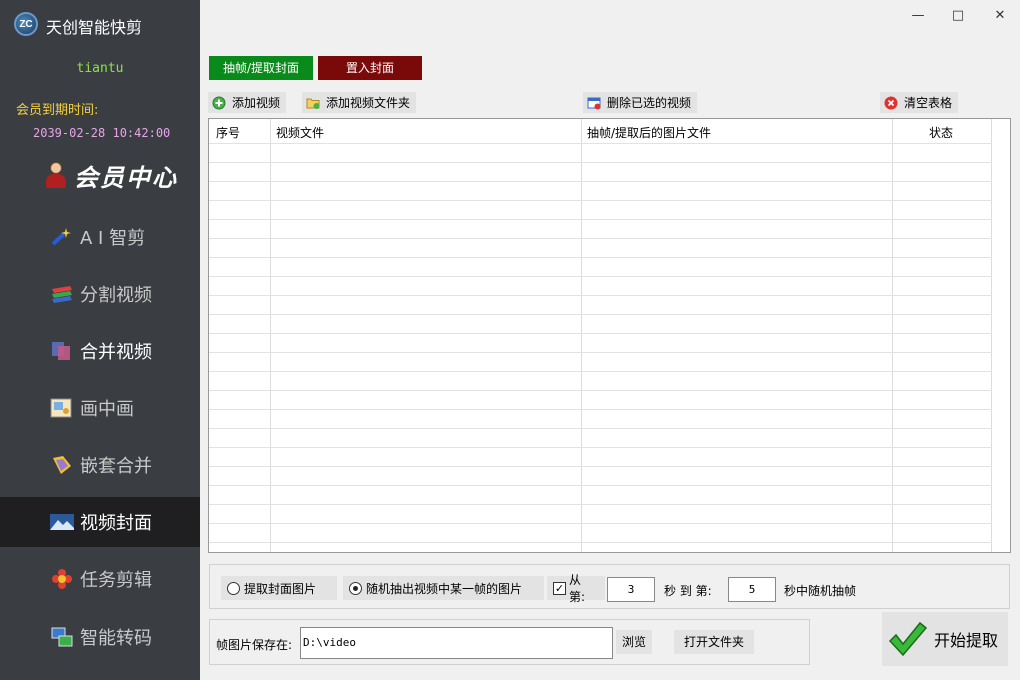  Describe the element at coordinates (126, 177) in the screenshot. I see `member-center-label: 会员中心` at that location.